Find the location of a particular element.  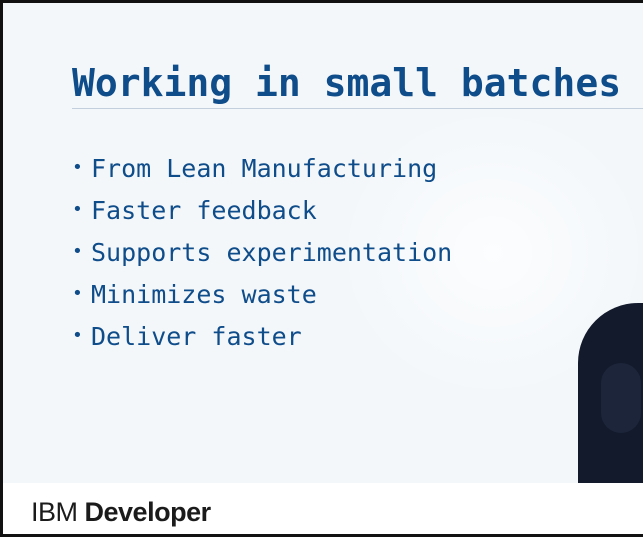

bullet-item-waste: • Minimizes waste is located at coordinates (262, 294).